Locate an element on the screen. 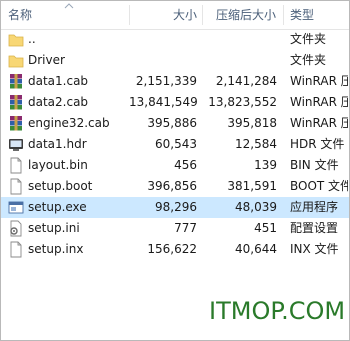  file-name: setup.exe is located at coordinates (57, 207).